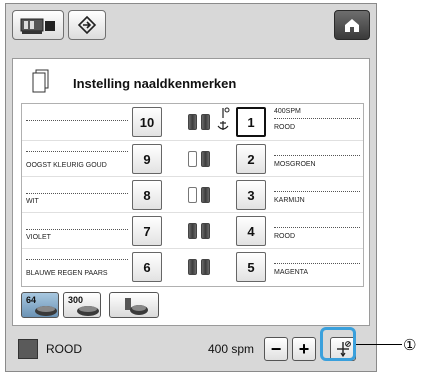  I want to click on mode-button-64: 64, so click(40, 305).